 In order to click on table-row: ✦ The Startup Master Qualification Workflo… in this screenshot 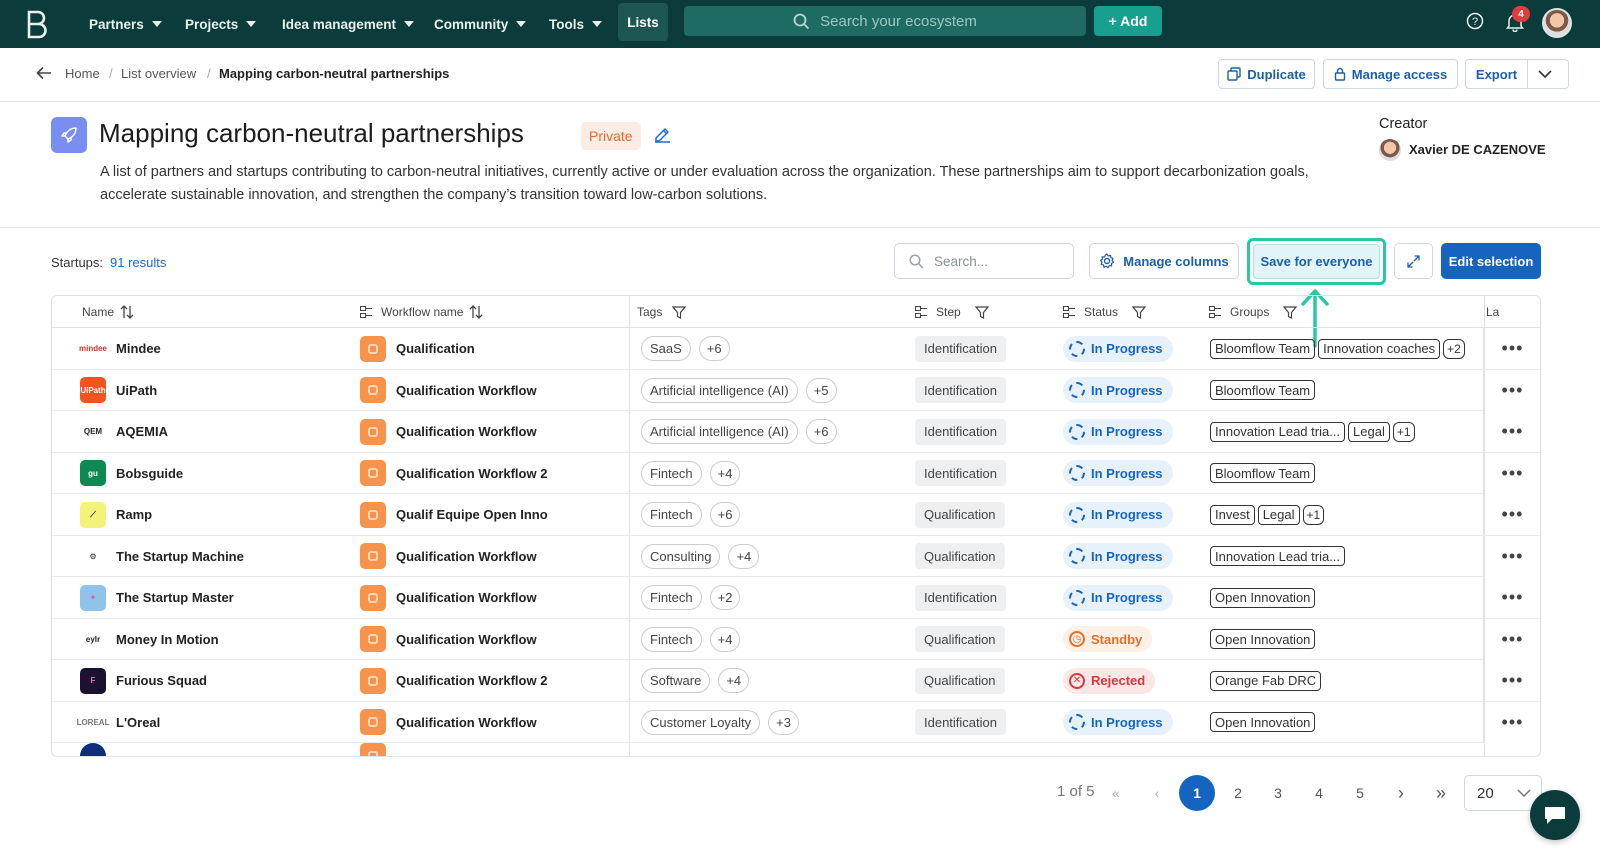, I will do `click(796, 598)`.